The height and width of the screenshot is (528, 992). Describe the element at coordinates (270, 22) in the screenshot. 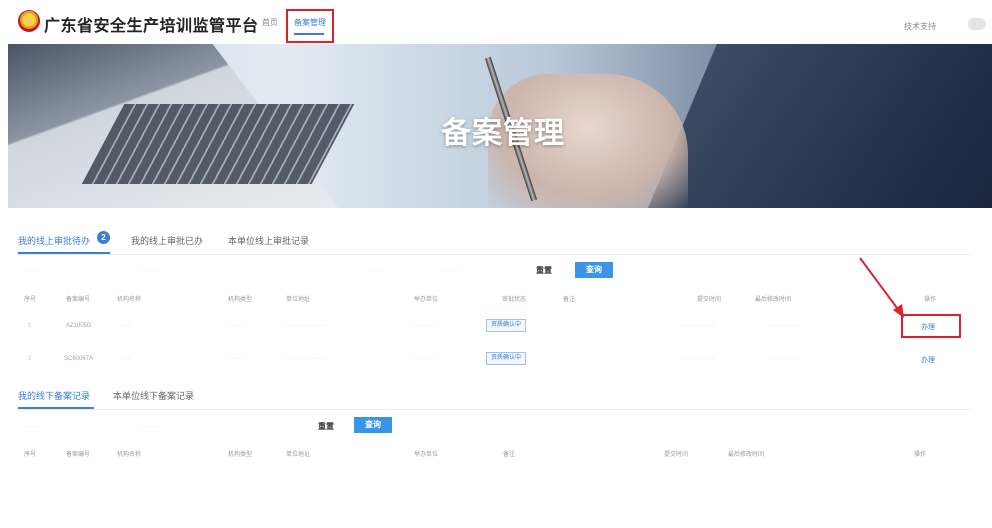

I see `nav-home: 首页` at that location.